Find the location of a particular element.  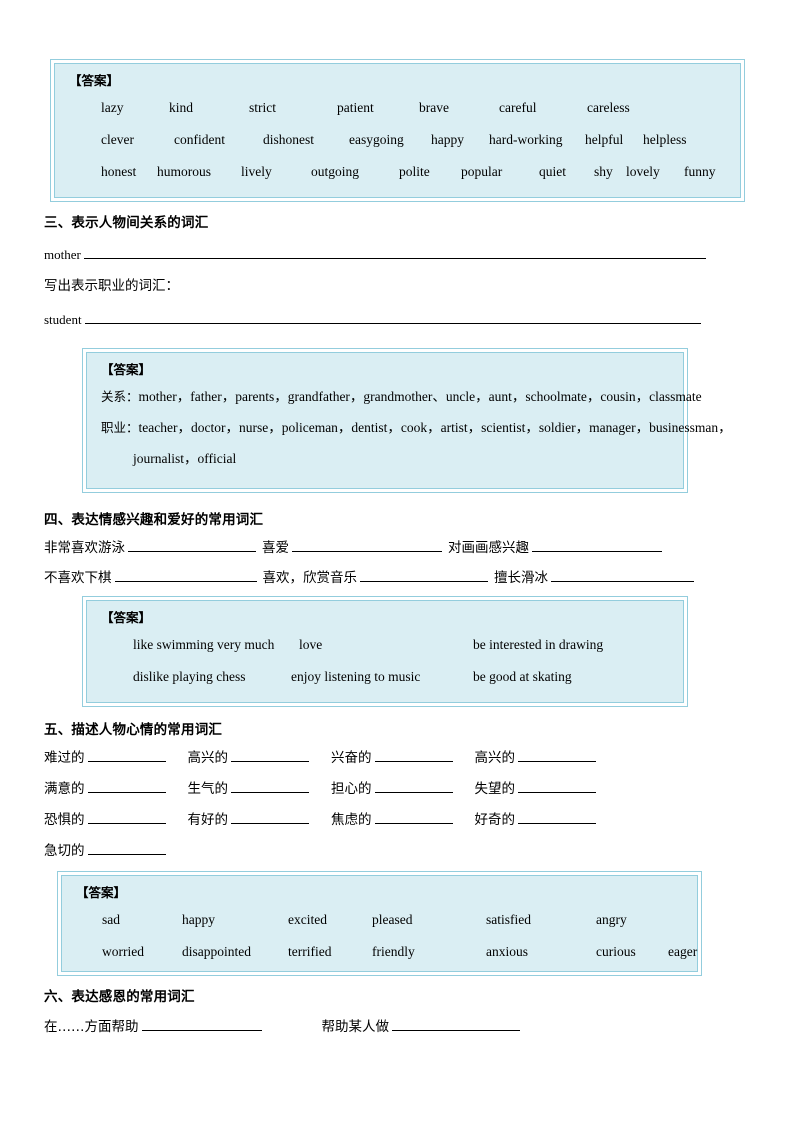

answer-word: careful is located at coordinates (518, 107).